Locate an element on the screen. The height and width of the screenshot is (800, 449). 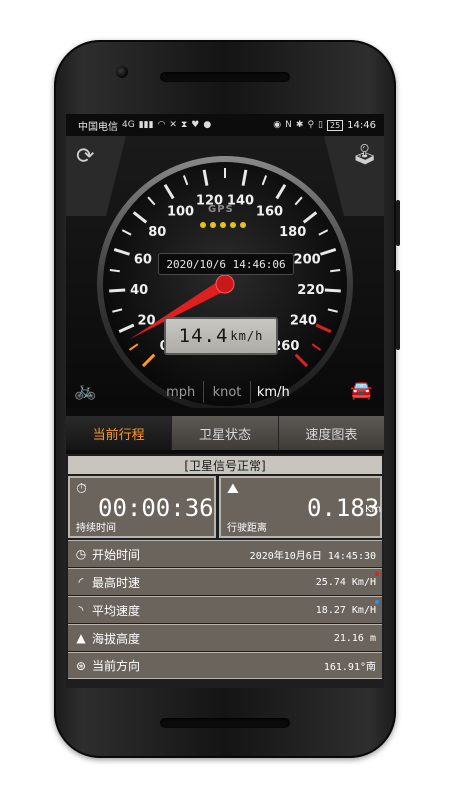
altitude-value: 21.16 m is located at coordinates (354, 638).